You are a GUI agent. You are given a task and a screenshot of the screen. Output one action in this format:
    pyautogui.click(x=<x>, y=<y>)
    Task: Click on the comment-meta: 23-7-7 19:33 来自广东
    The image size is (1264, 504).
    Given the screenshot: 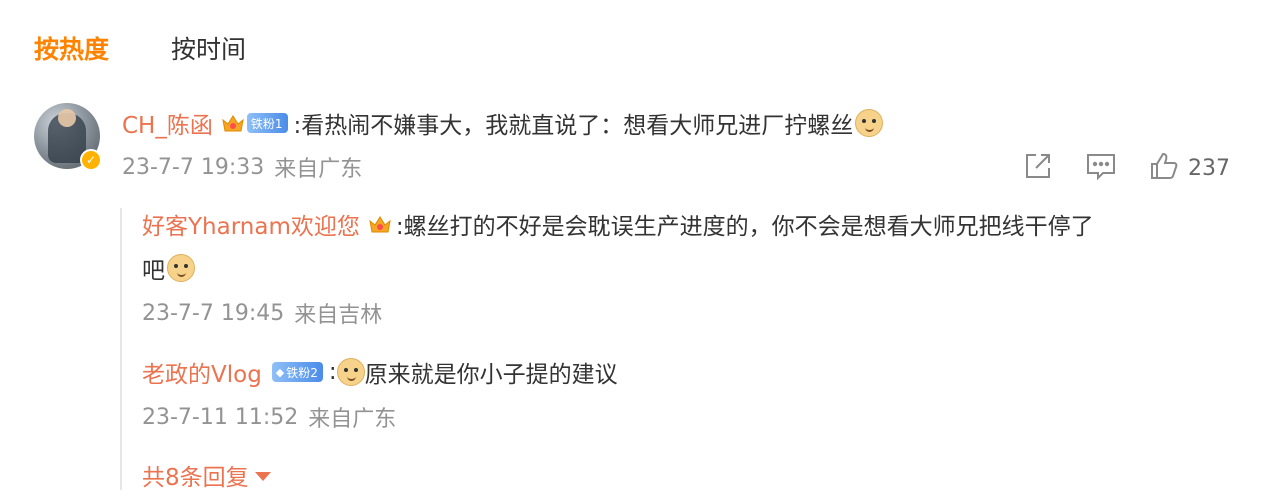 What is the action you would take?
    pyautogui.click(x=242, y=167)
    